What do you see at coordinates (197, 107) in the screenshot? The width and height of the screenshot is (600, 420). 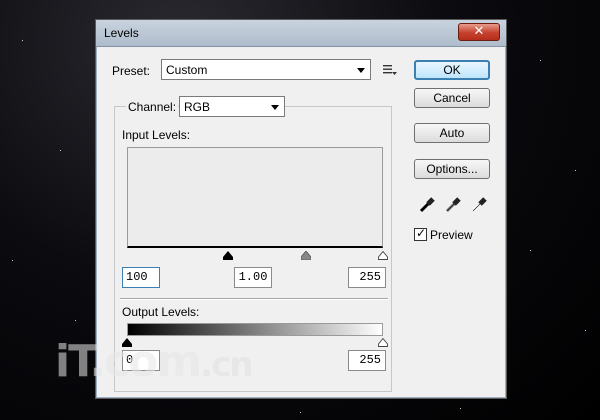 I see `channel-value: RGB` at bounding box center [197, 107].